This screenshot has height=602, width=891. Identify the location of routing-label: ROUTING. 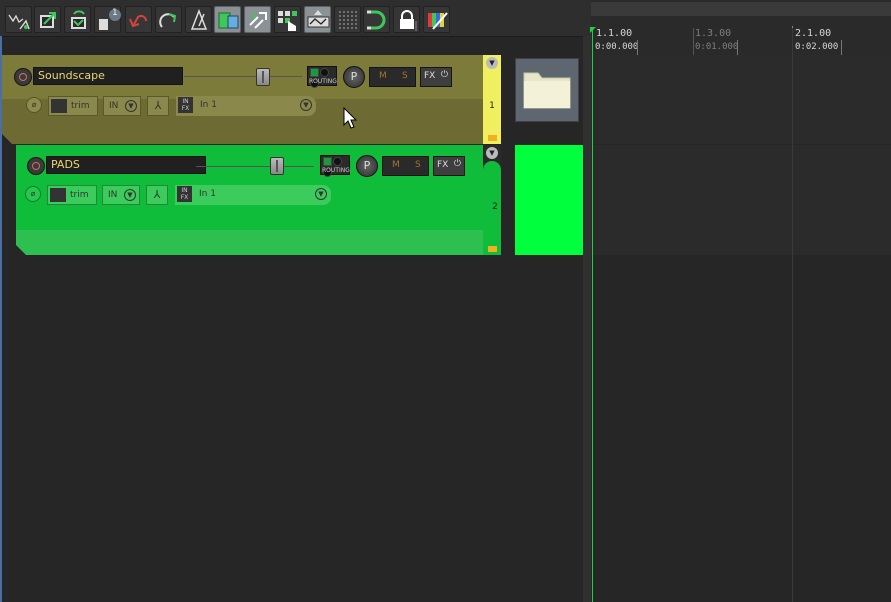
(323, 81).